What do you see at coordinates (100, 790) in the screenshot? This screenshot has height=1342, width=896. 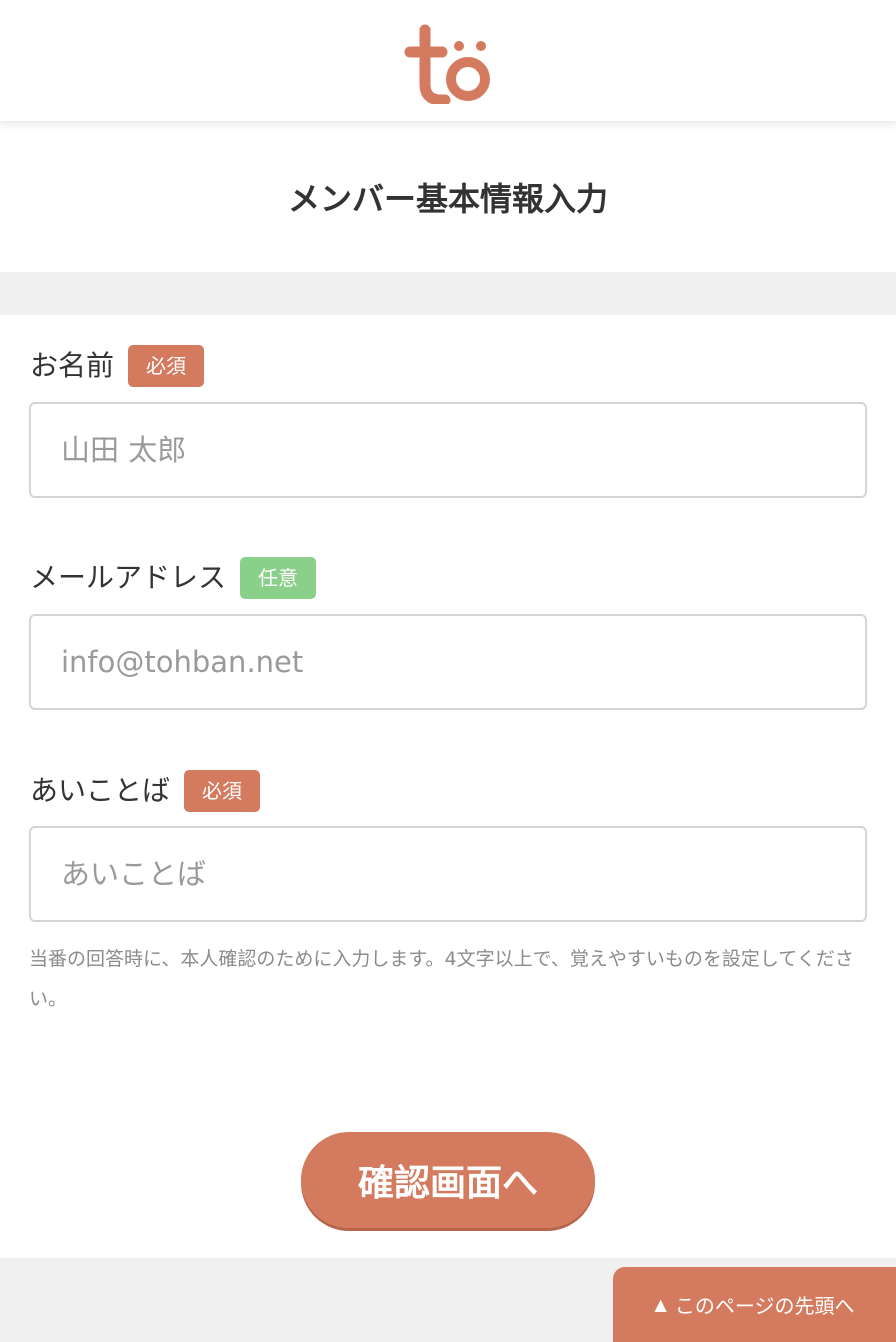 I see `passphrase-field-label: あいことば` at bounding box center [100, 790].